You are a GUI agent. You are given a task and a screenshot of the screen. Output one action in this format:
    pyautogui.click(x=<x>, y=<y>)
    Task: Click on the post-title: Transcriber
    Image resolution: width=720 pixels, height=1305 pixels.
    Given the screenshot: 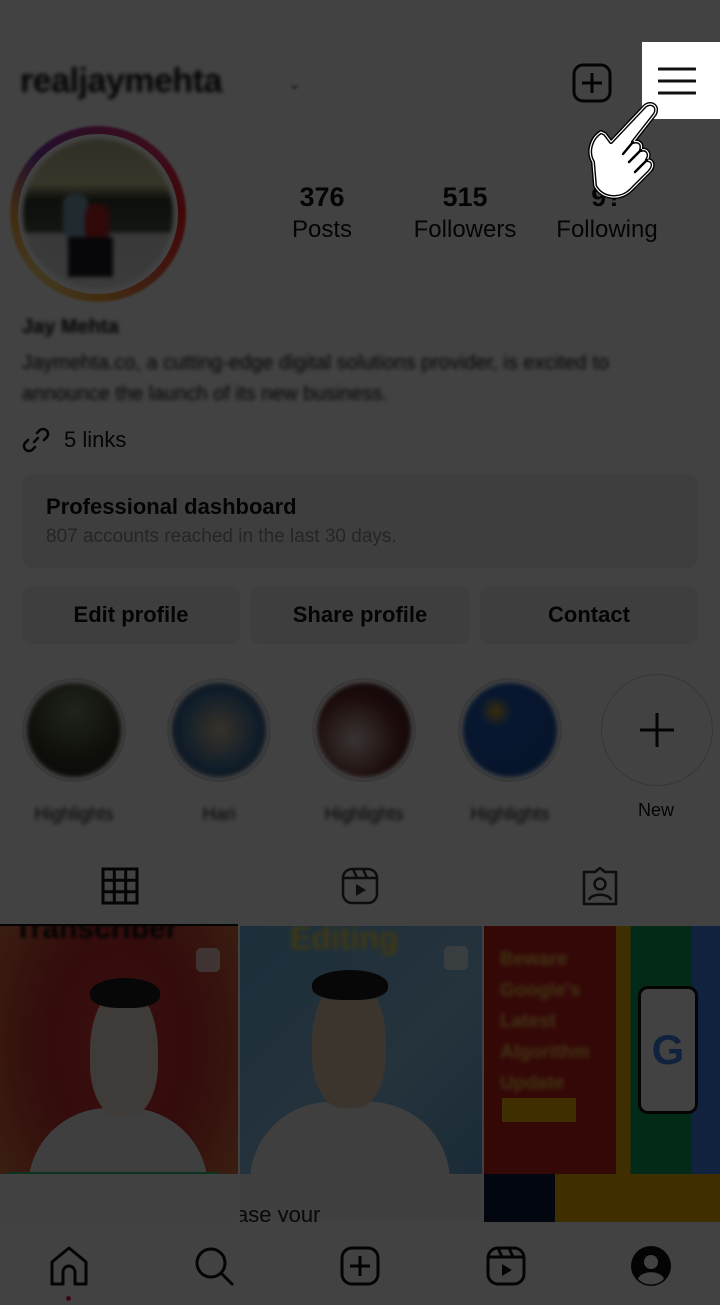 What is the action you would take?
    pyautogui.click(x=96, y=935)
    